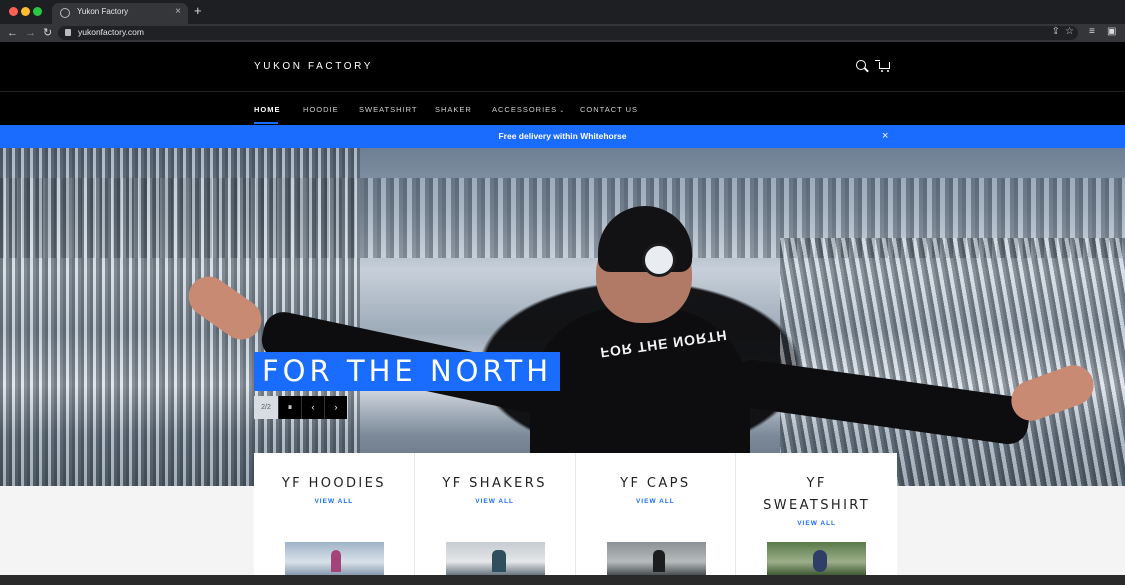 Image resolution: width=1125 pixels, height=585 pixels. I want to click on share-icon: ⇪, so click(1056, 31).